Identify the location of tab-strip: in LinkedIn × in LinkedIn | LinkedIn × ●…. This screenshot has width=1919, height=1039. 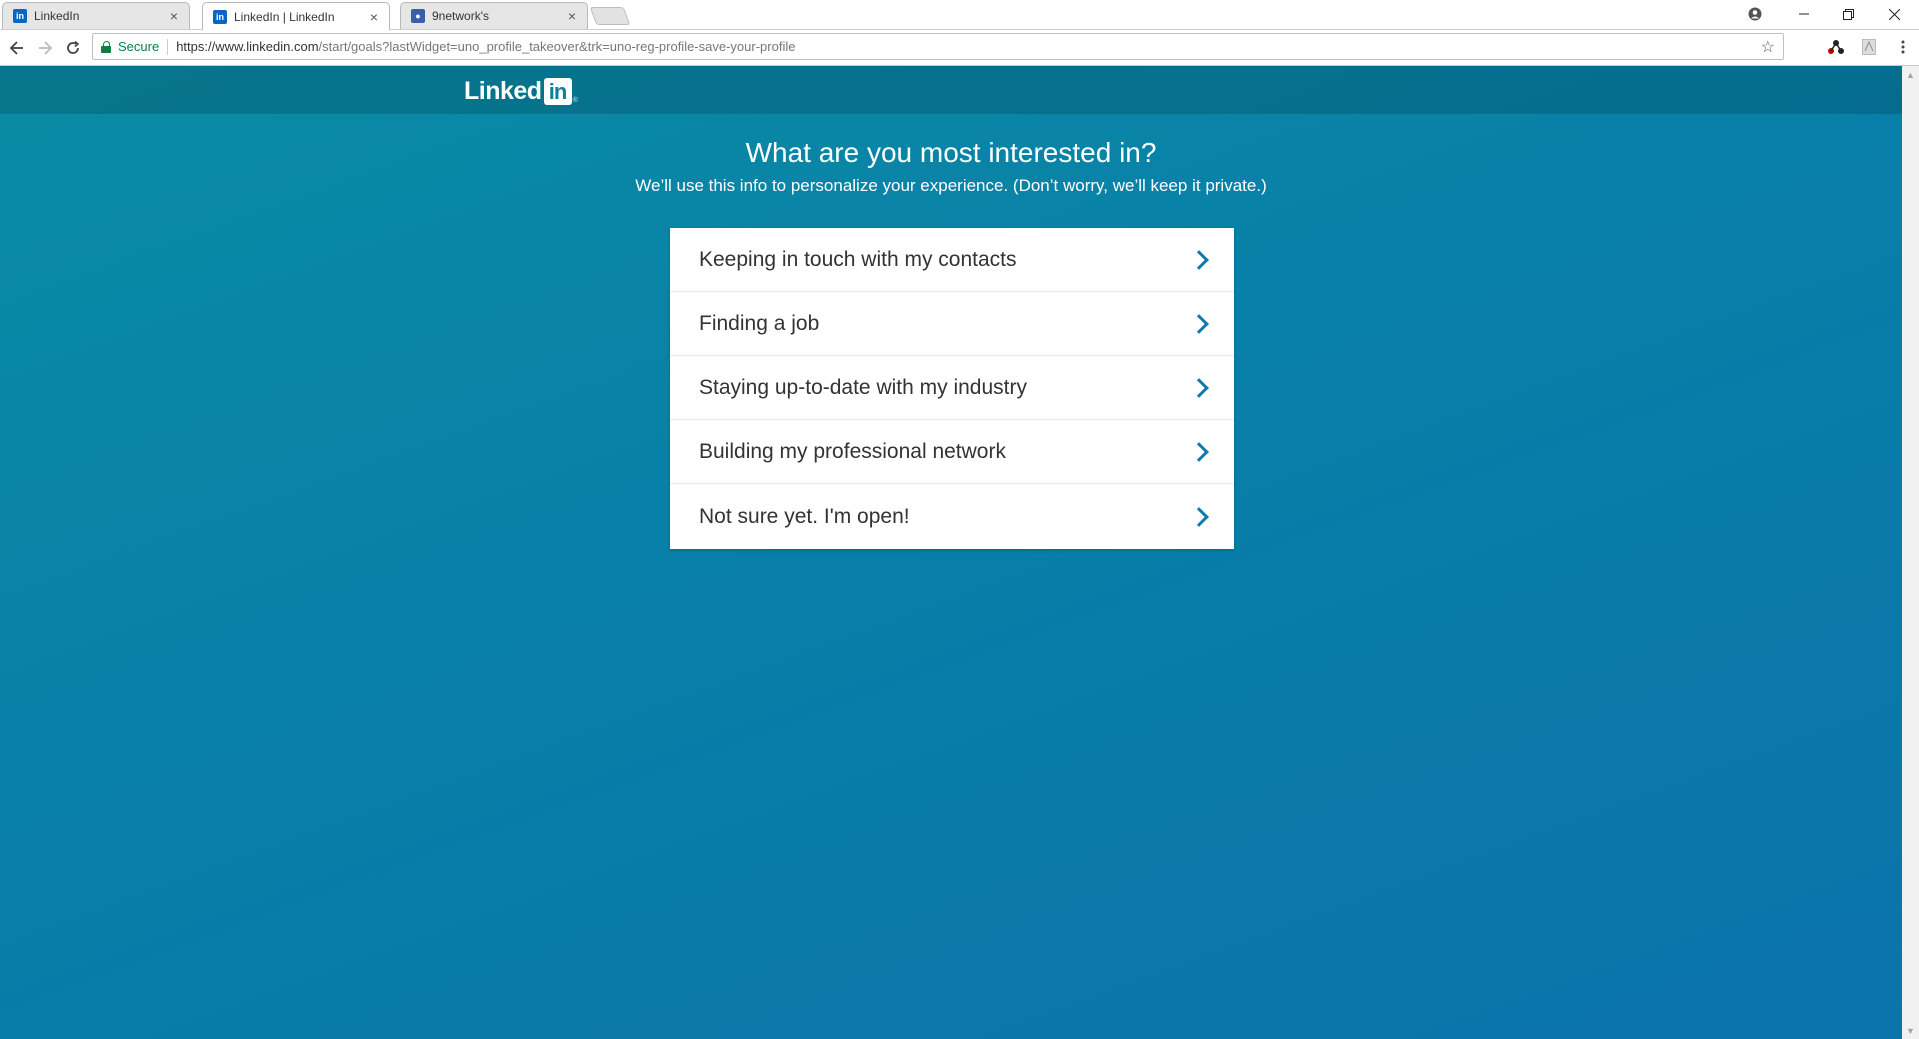
(959, 15).